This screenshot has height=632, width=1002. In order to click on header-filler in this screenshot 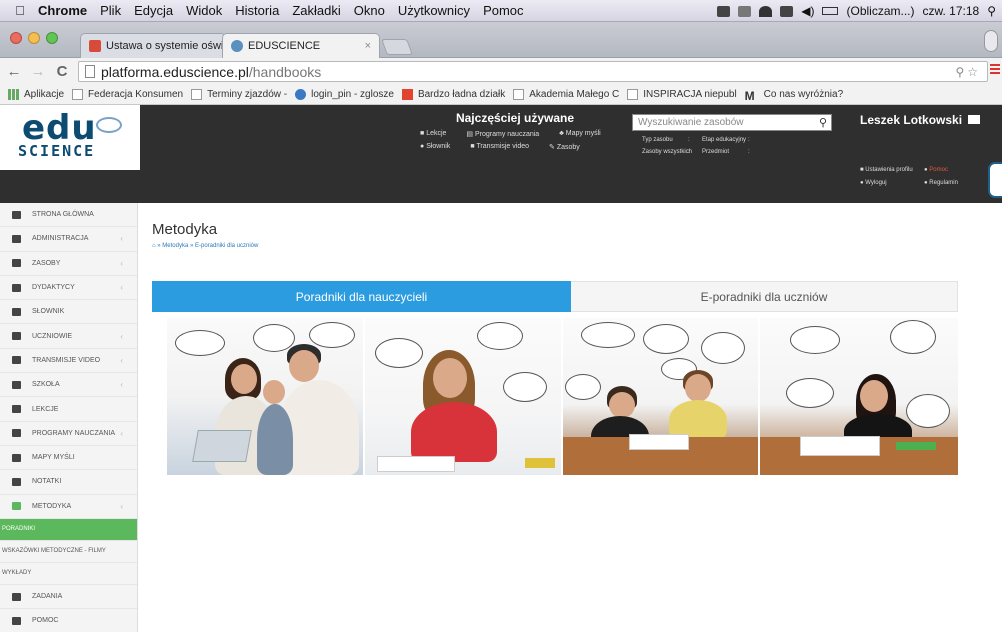, I will do `click(70, 186)`.